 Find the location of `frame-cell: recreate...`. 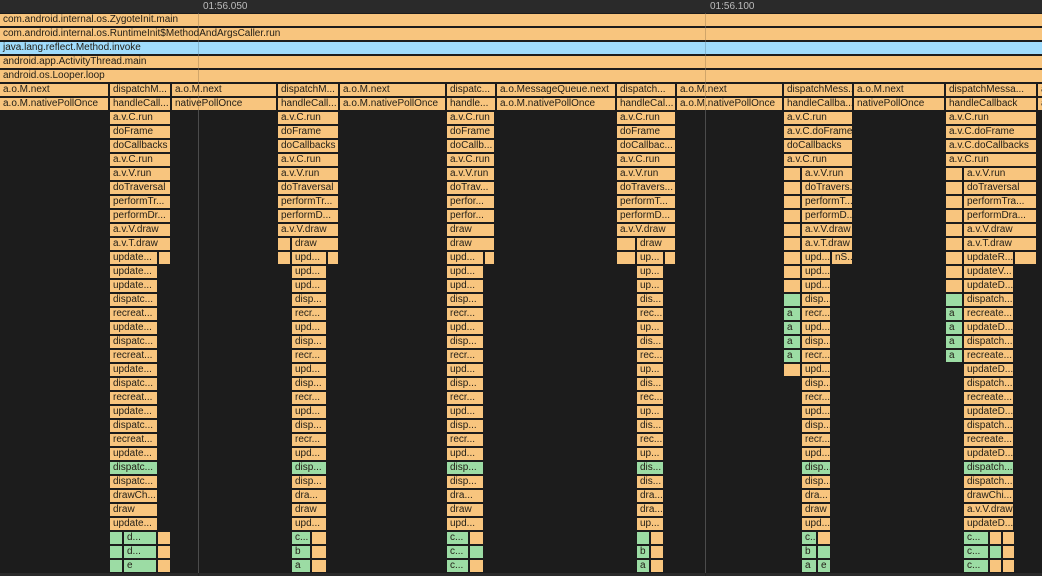

frame-cell: recreate... is located at coordinates (988, 398).